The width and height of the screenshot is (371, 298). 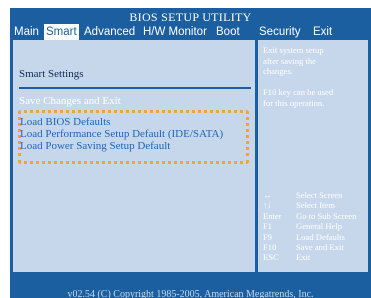 I want to click on key-symbol: Enter, so click(x=272, y=215).